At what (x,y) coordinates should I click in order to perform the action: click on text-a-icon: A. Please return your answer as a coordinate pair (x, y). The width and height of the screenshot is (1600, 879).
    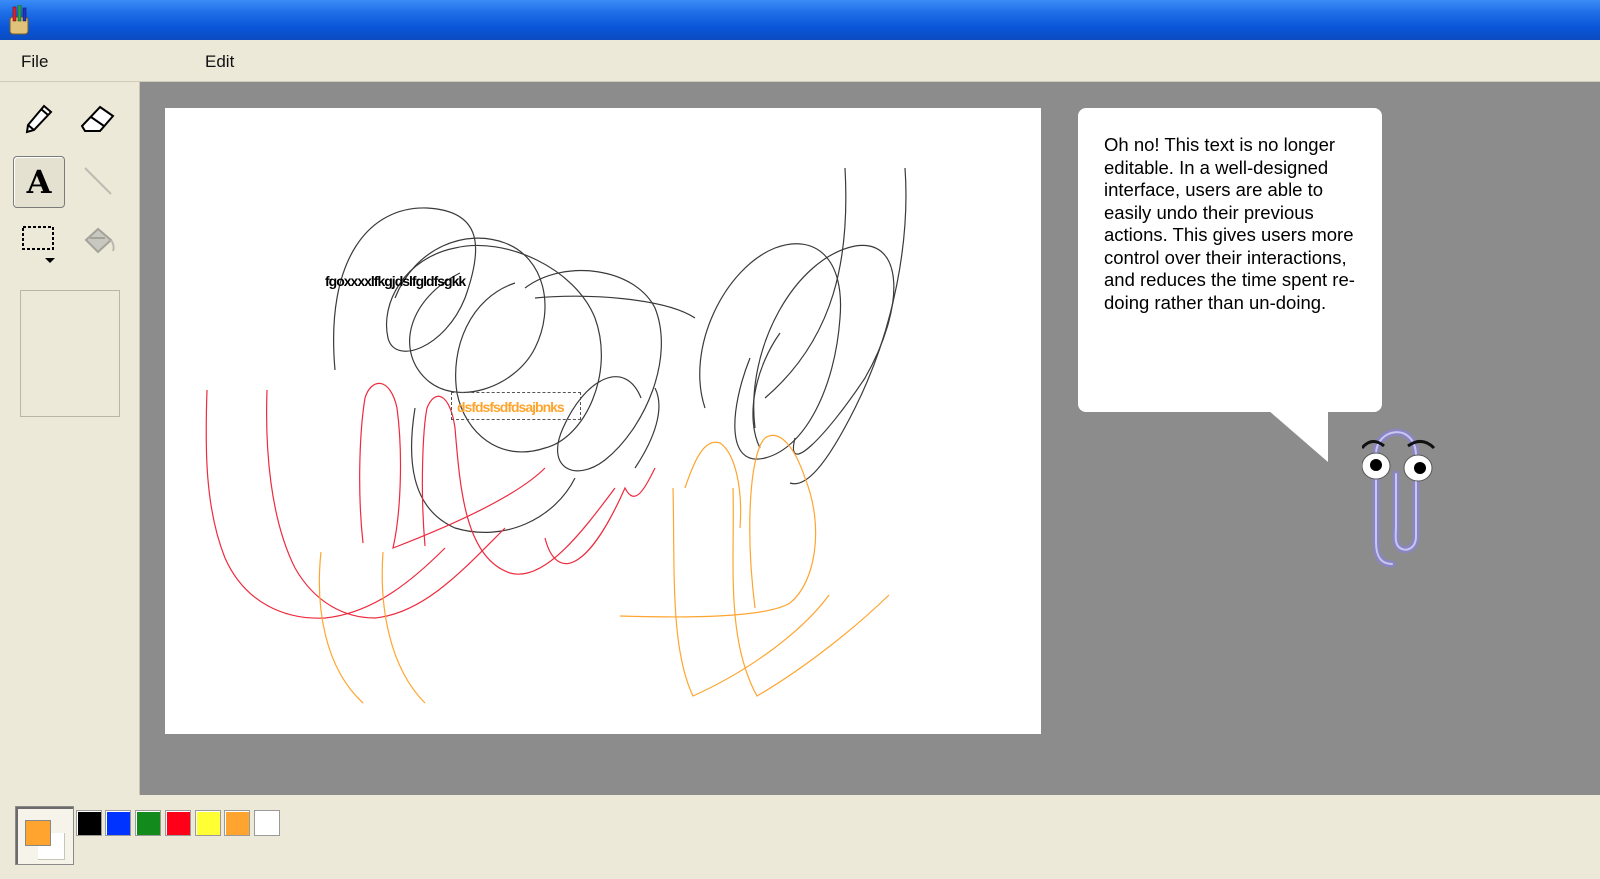
    Looking at the image, I should click on (39, 182).